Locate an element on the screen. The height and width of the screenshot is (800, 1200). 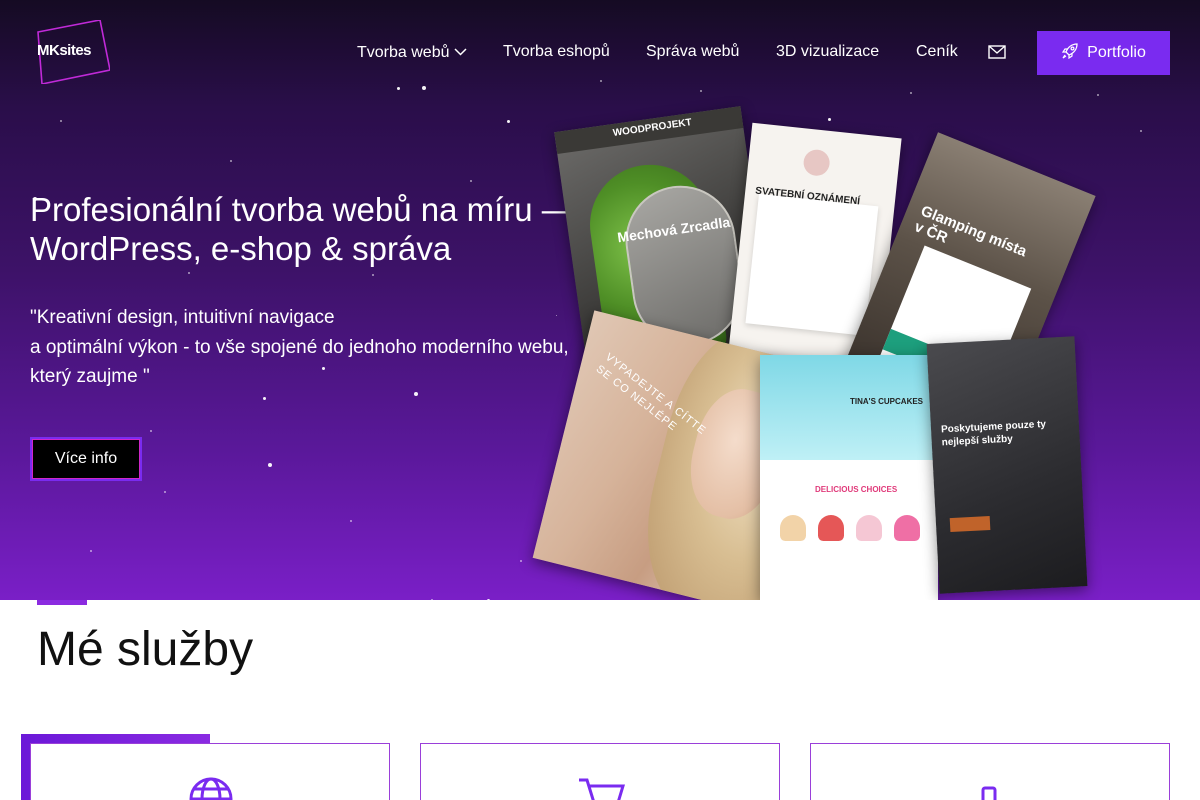
collage-card-barber: Poskytujeme pouze ty nejlepší služby is located at coordinates (1007, 465).